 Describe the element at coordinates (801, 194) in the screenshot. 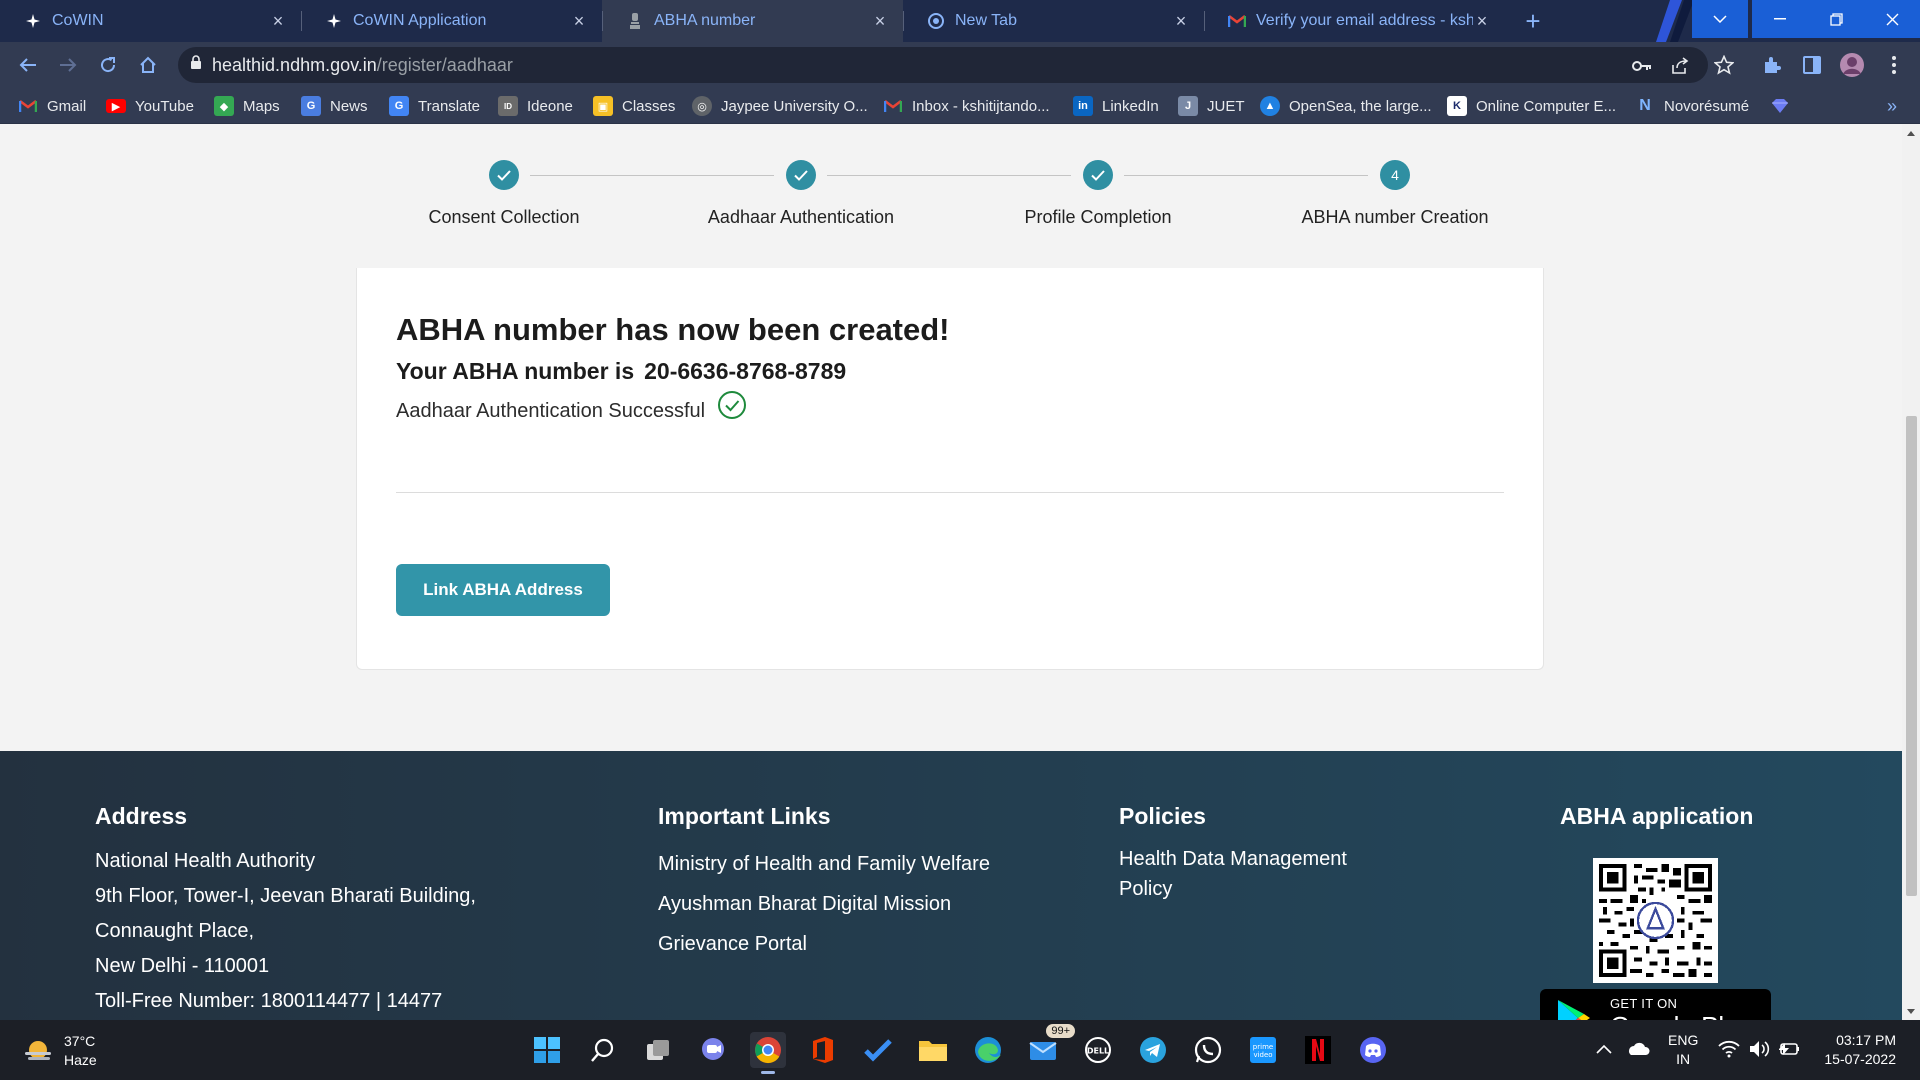

I see `step-aadhaar-authentication: Aadhaar Authentication` at that location.